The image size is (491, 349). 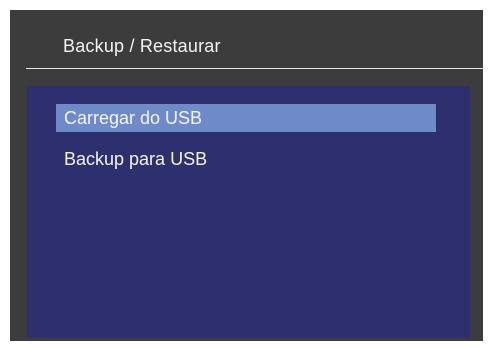 I want to click on page-title: Backup / Restaurar, so click(x=142, y=46).